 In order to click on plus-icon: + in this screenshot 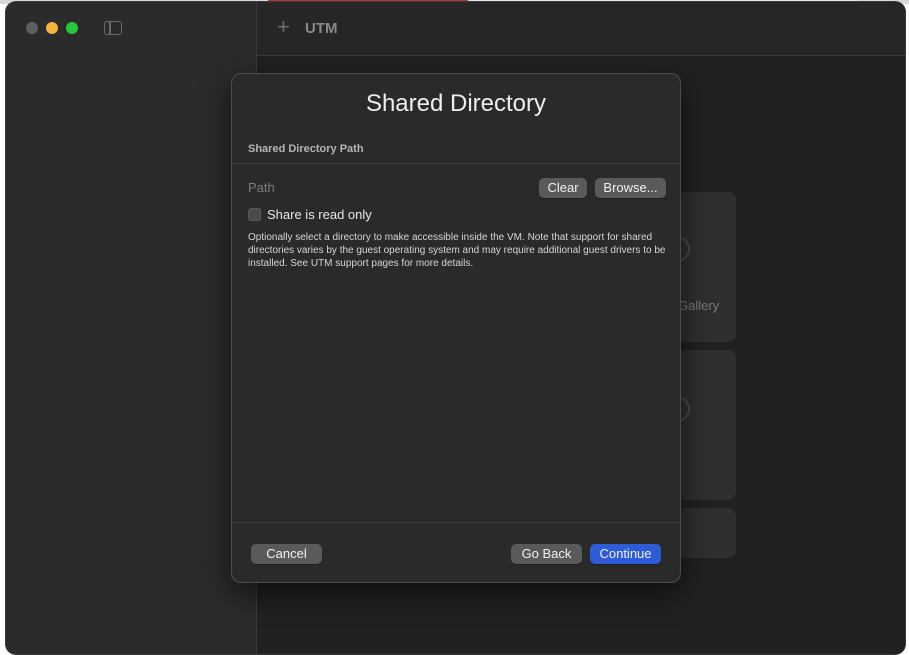, I will do `click(283, 27)`.